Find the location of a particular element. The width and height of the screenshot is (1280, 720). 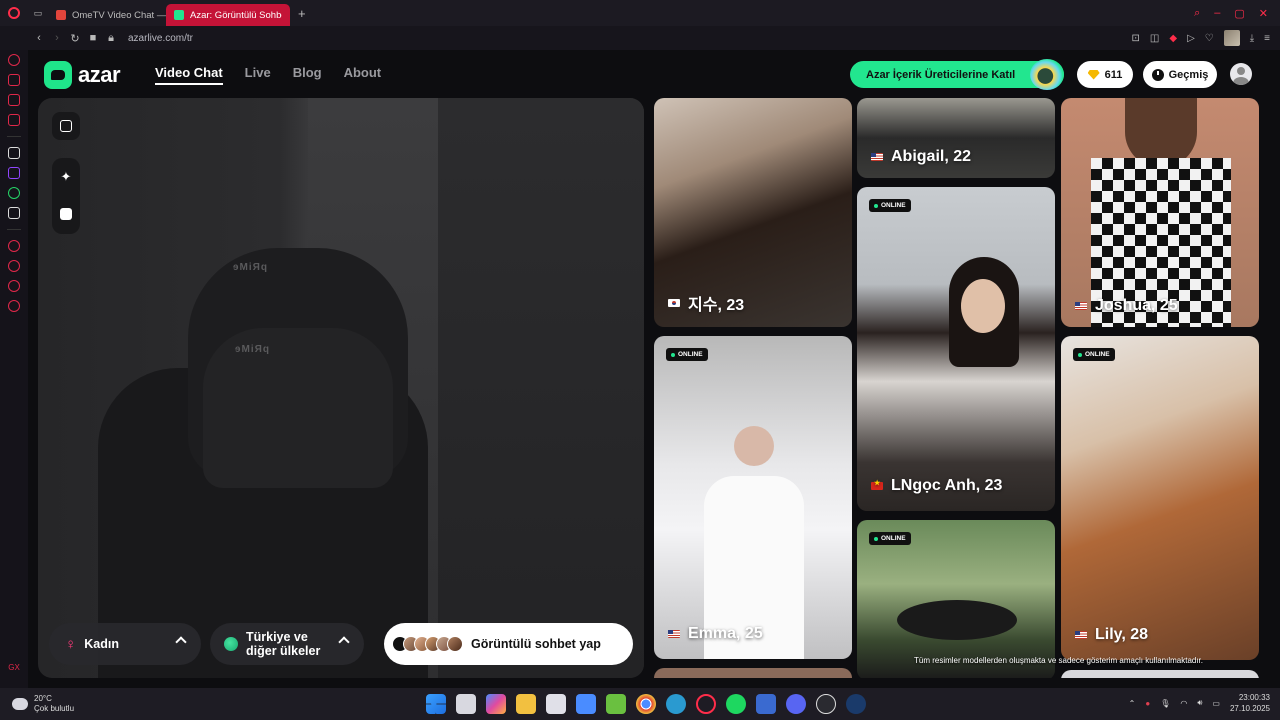

cta-avatar-stack is located at coordinates (427, 644).